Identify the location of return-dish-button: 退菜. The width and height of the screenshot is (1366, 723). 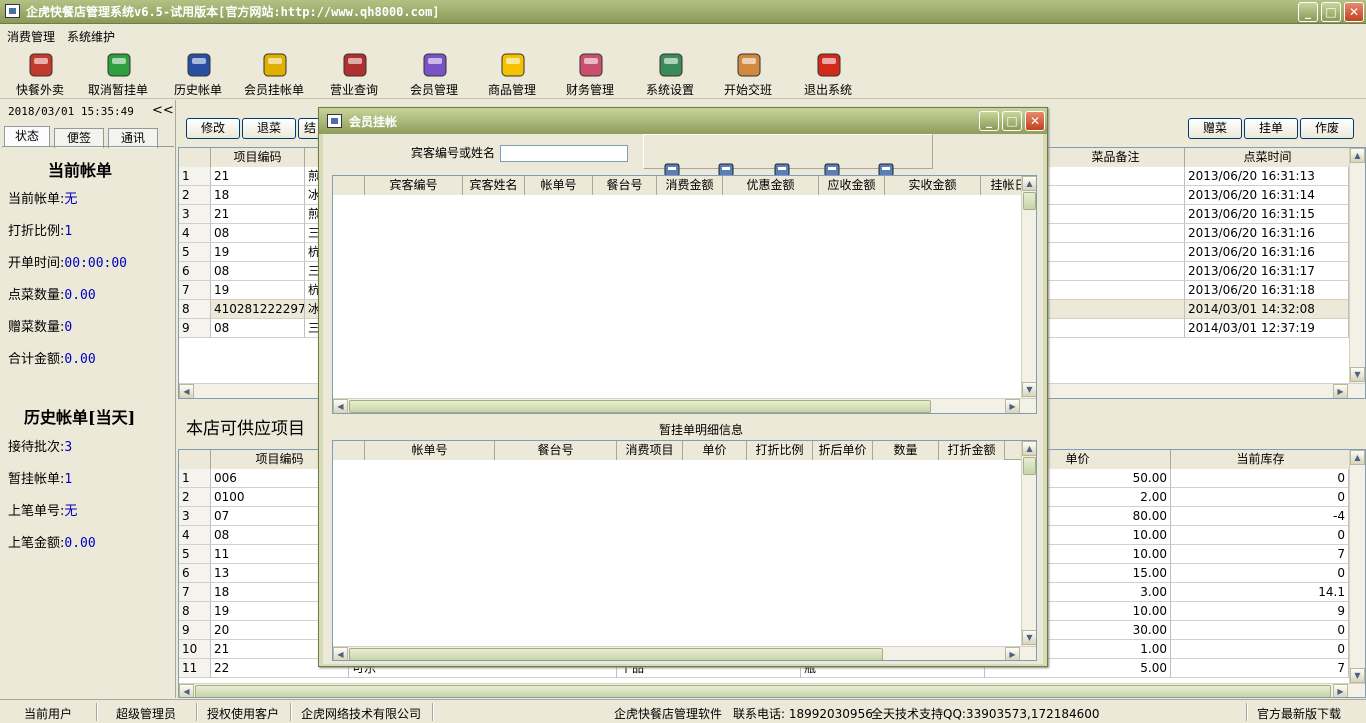
(269, 128).